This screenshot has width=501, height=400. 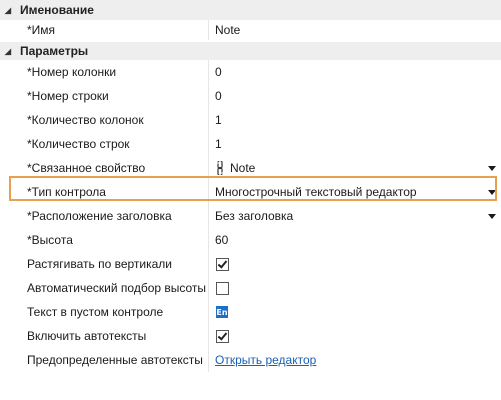 What do you see at coordinates (41, 30) in the screenshot?
I see `row-name-label: *Имя` at bounding box center [41, 30].